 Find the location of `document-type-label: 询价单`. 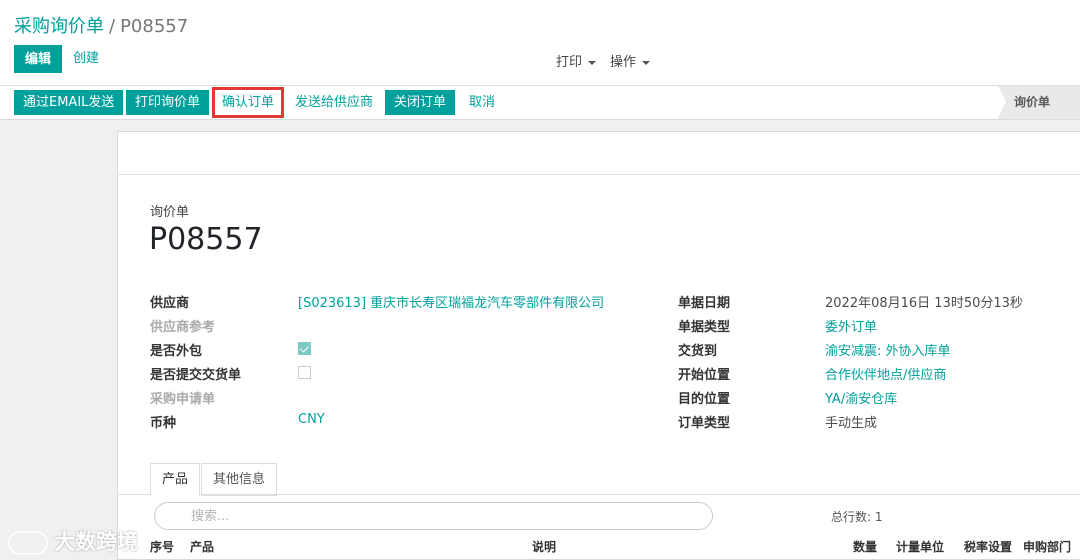

document-type-label: 询价单 is located at coordinates (170, 212).